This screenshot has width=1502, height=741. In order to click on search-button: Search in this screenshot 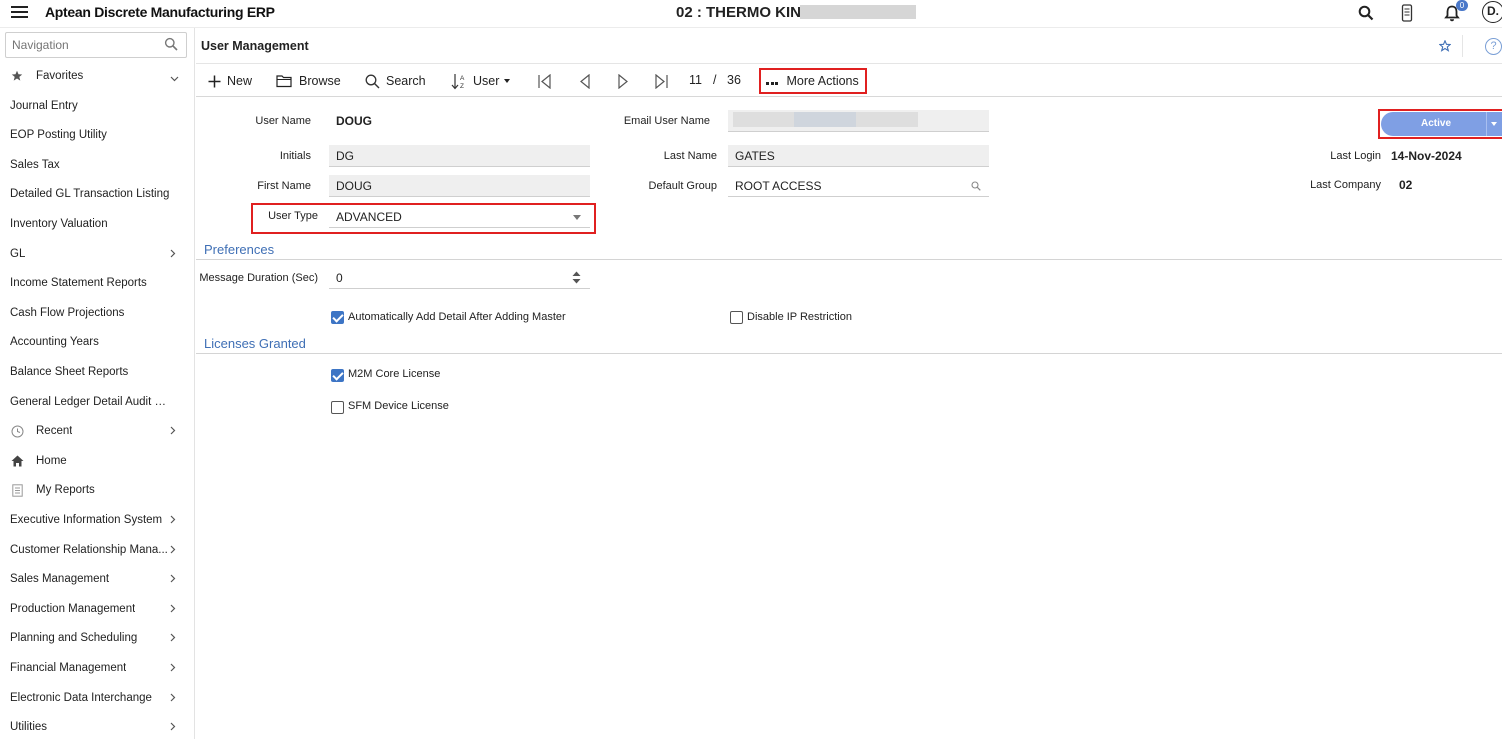, I will do `click(395, 81)`.